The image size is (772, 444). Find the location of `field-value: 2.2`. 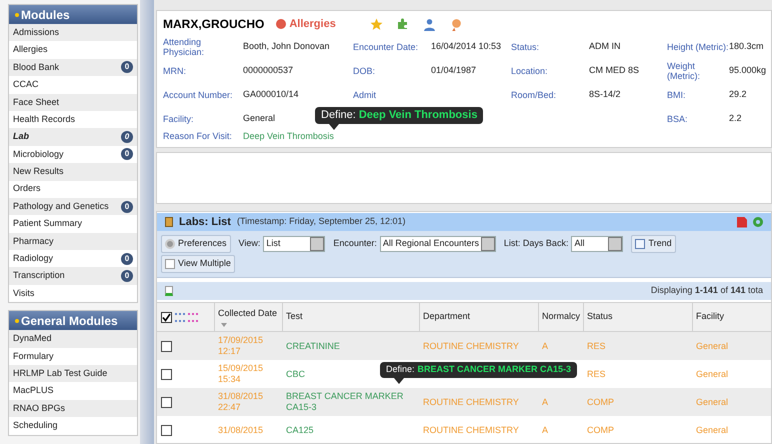

field-value: 2.2 is located at coordinates (735, 118).